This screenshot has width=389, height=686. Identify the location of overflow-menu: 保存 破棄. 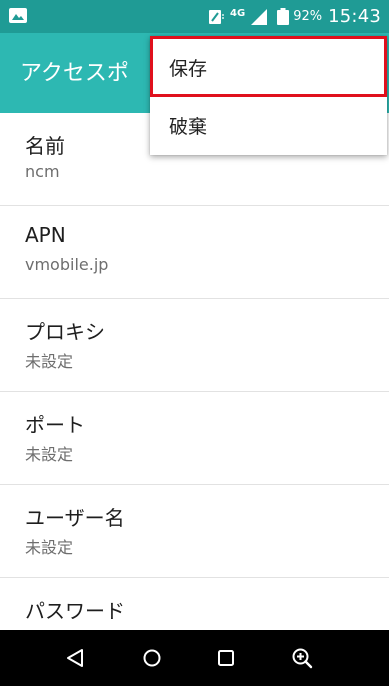
(268, 95).